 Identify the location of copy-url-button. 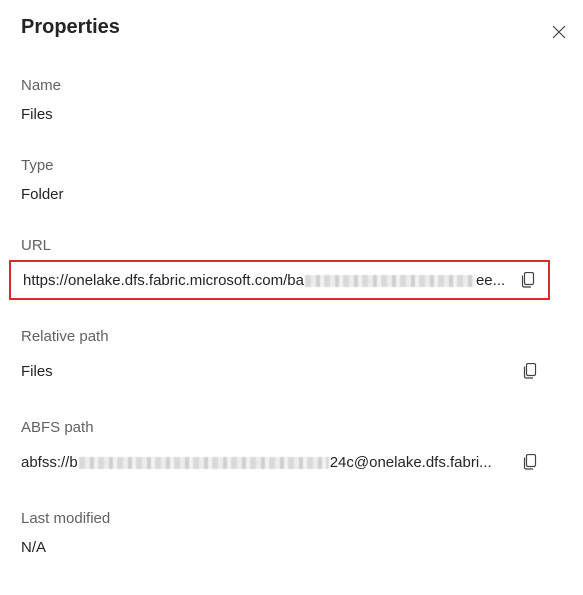
(528, 280).